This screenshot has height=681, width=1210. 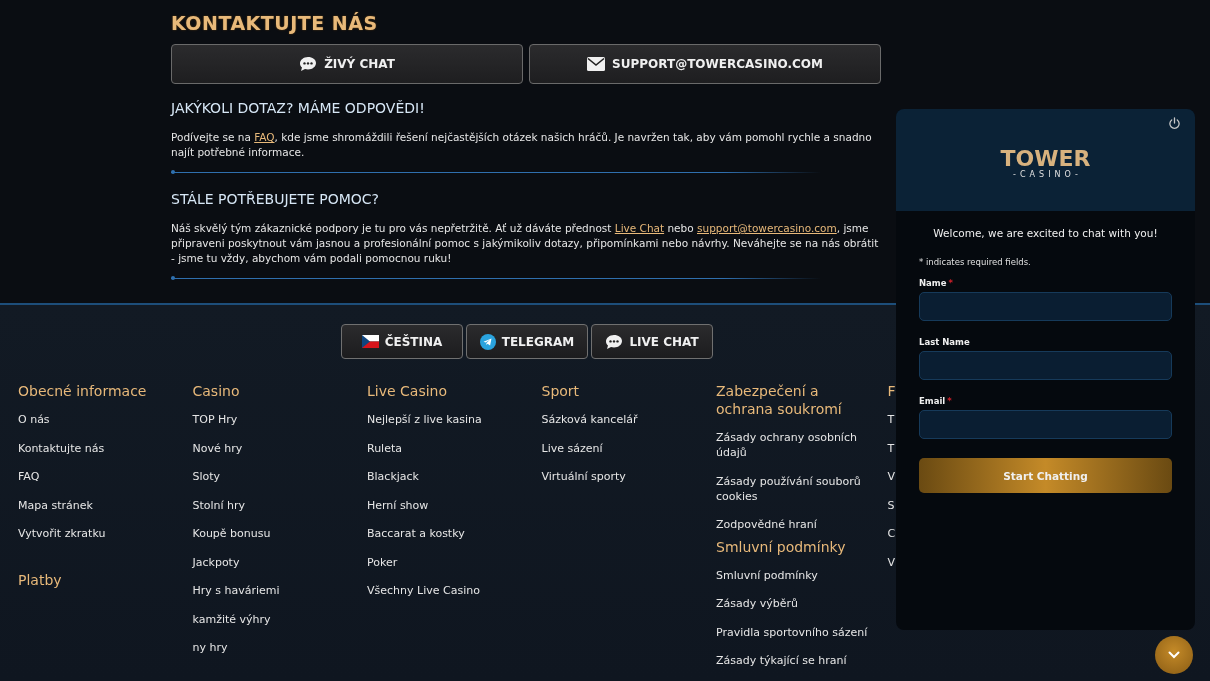 What do you see at coordinates (211, 476) in the screenshot?
I see `footer-link: Sloty` at bounding box center [211, 476].